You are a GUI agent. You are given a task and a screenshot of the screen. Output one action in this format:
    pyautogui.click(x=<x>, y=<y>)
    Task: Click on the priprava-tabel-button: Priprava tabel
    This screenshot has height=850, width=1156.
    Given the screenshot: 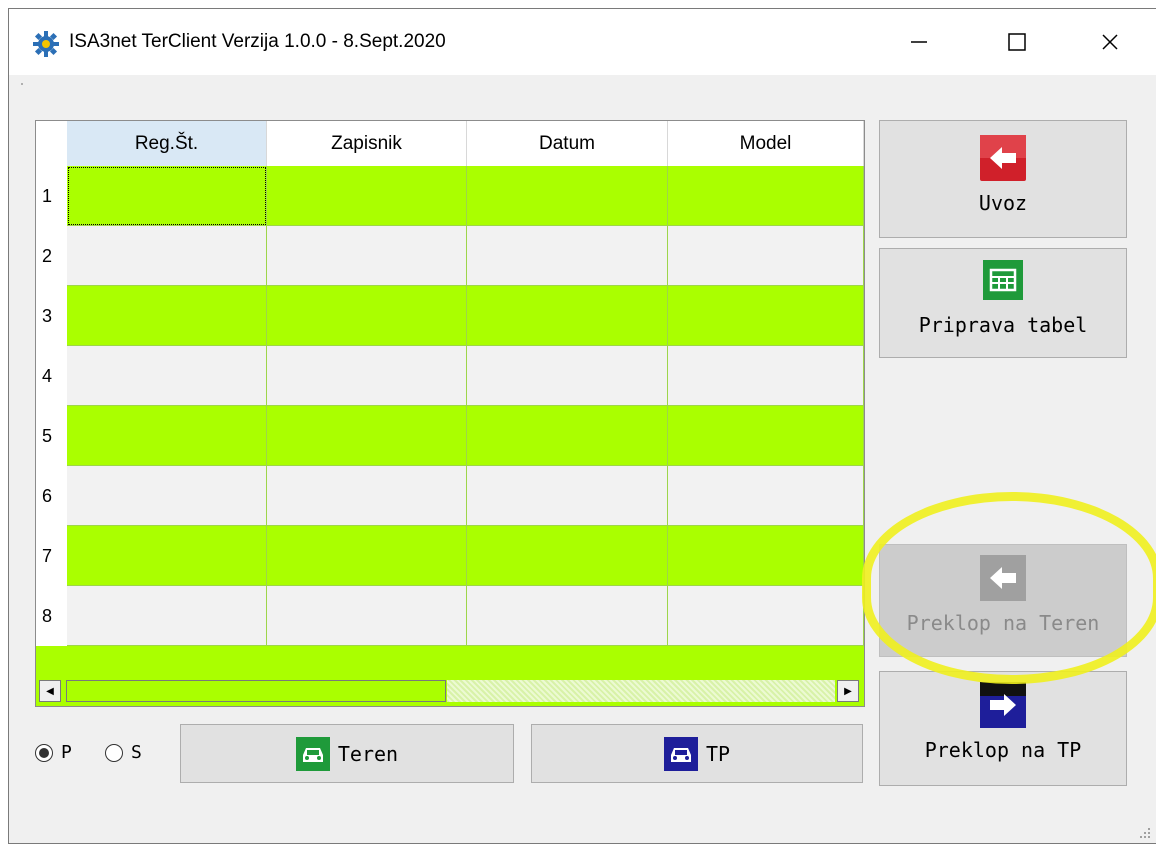 What is the action you would take?
    pyautogui.click(x=1003, y=303)
    